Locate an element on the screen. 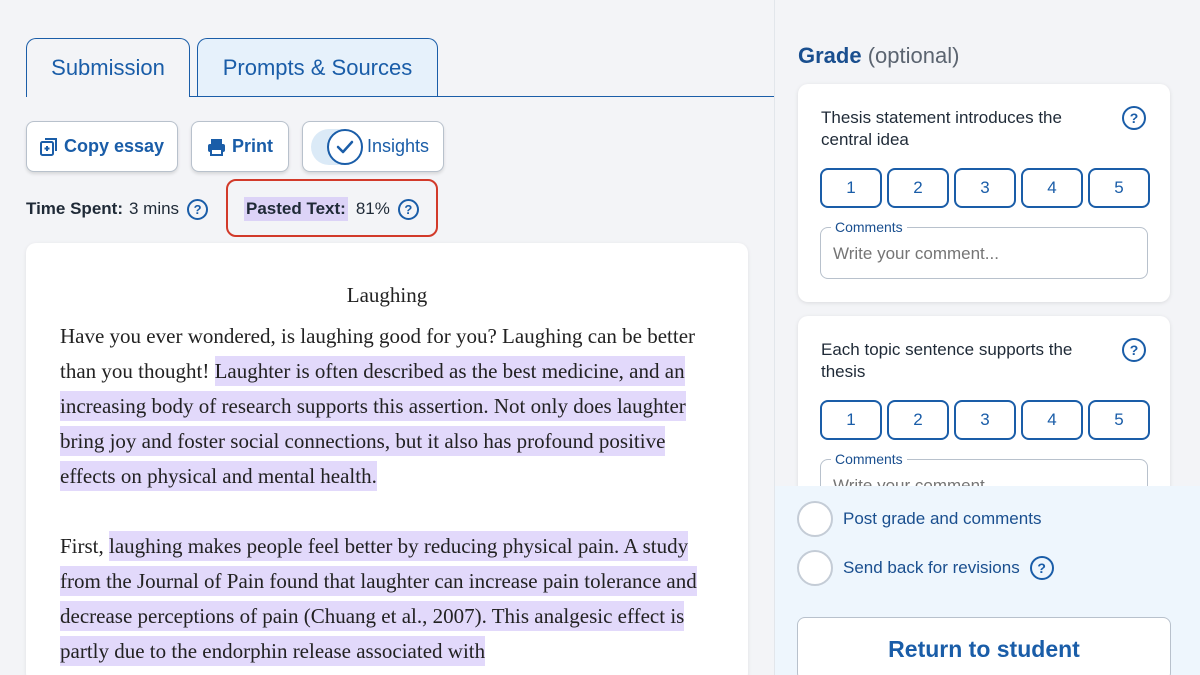 The width and height of the screenshot is (1200, 675). send-back-radio is located at coordinates (815, 568).